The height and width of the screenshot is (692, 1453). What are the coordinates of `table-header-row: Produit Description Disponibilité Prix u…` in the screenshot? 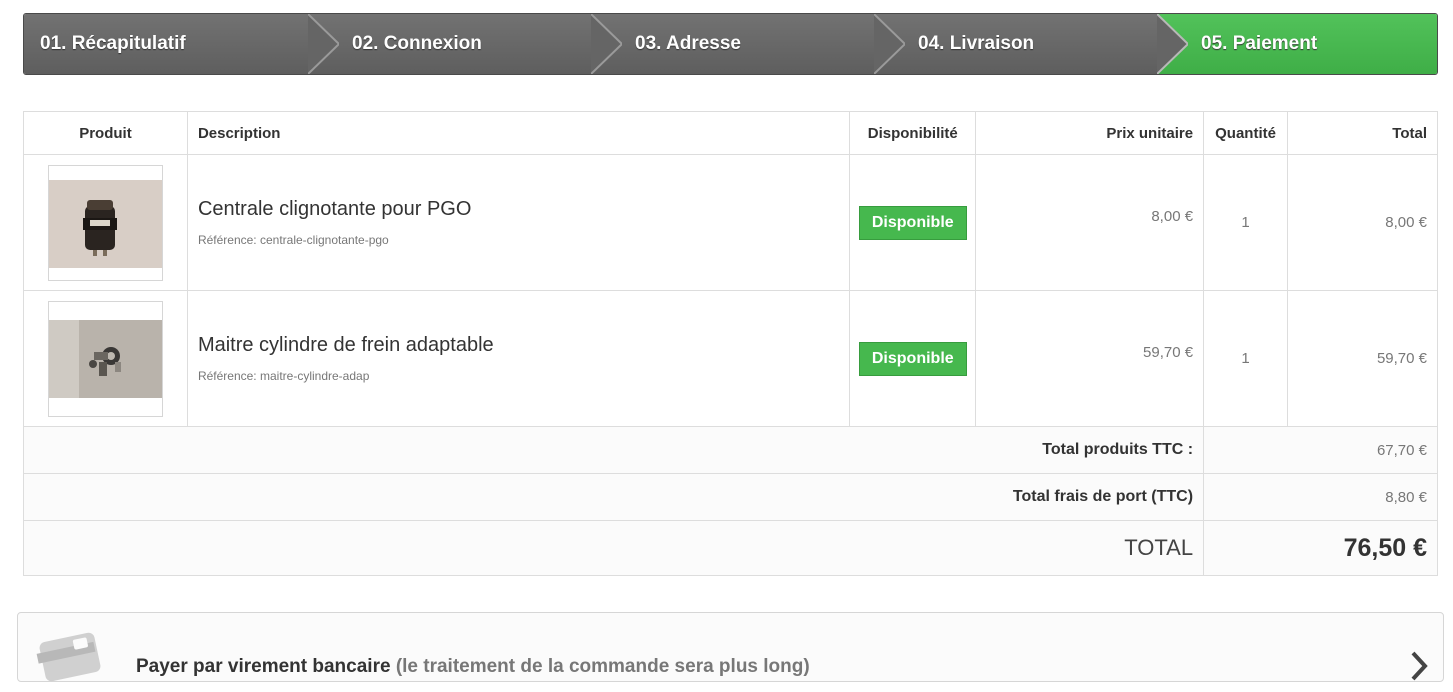 It's located at (730, 133).